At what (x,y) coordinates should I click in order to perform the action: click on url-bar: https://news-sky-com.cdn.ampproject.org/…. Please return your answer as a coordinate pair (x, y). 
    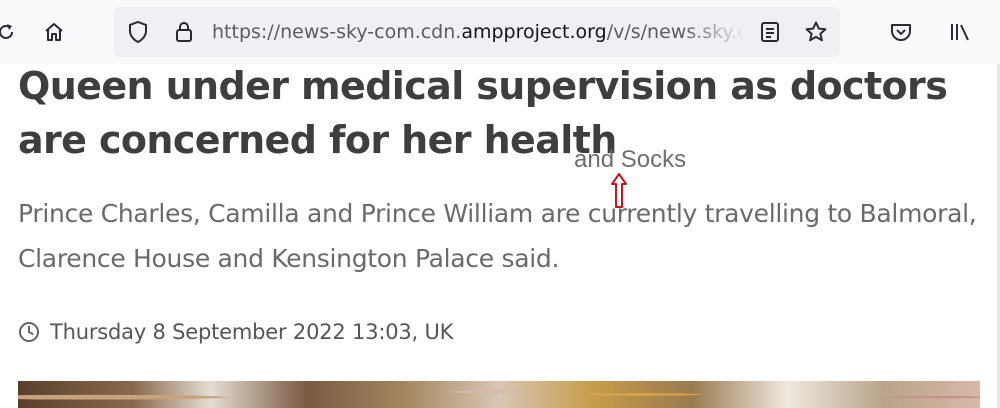
    Looking at the image, I should click on (477, 32).